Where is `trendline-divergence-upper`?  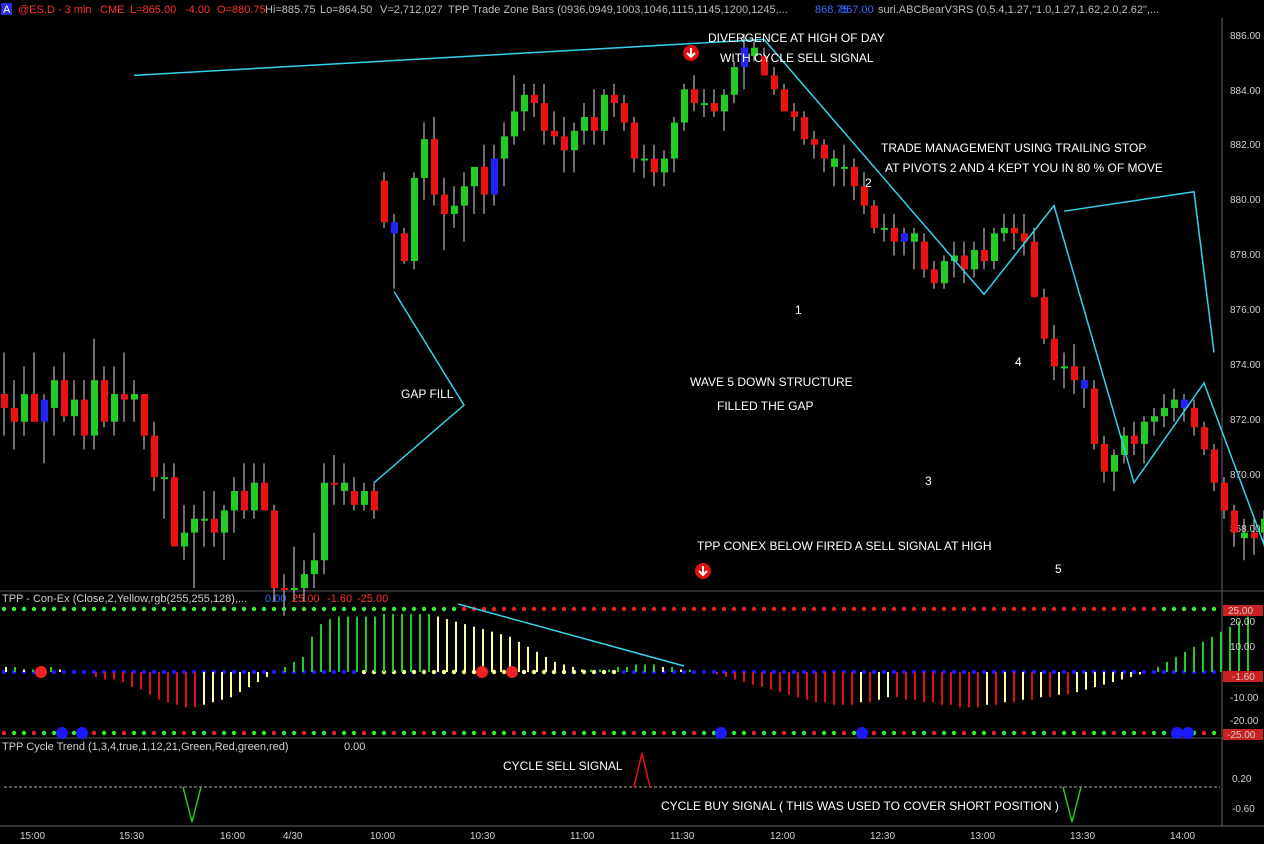 trendline-divergence-upper is located at coordinates (449, 57).